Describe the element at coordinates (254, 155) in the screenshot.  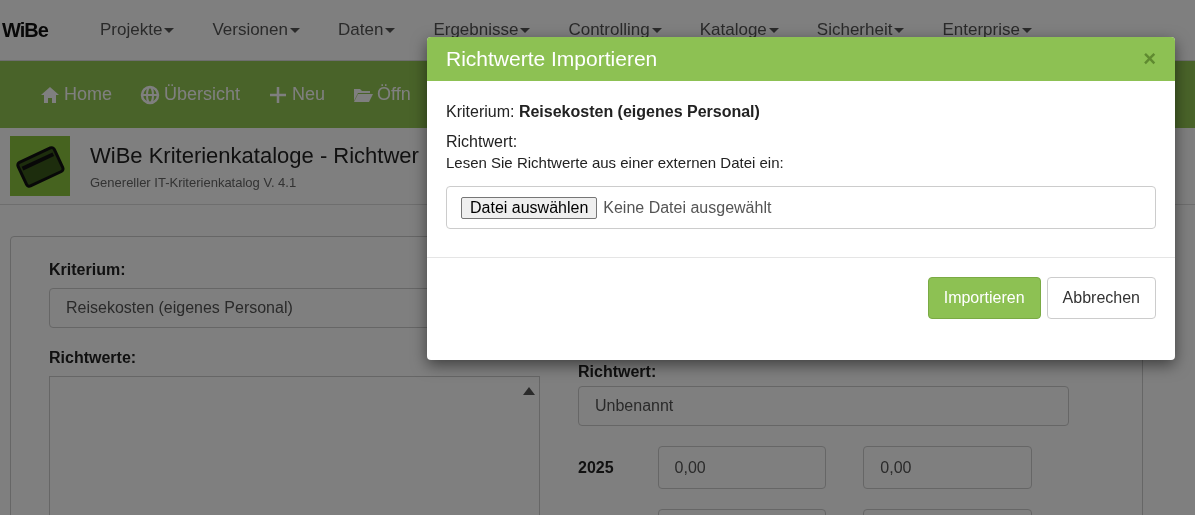
I see `page-title: WiBe Kriterienkataloge - Richtwer` at that location.